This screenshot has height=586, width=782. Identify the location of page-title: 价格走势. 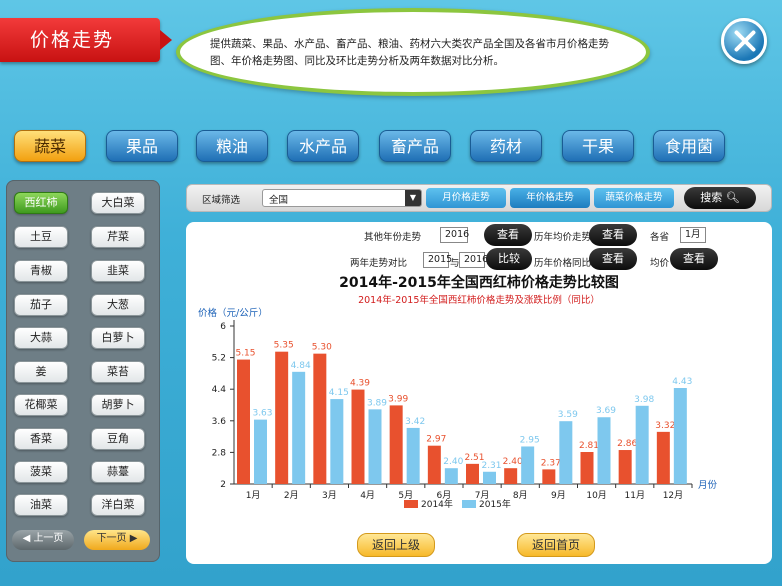
(86, 40).